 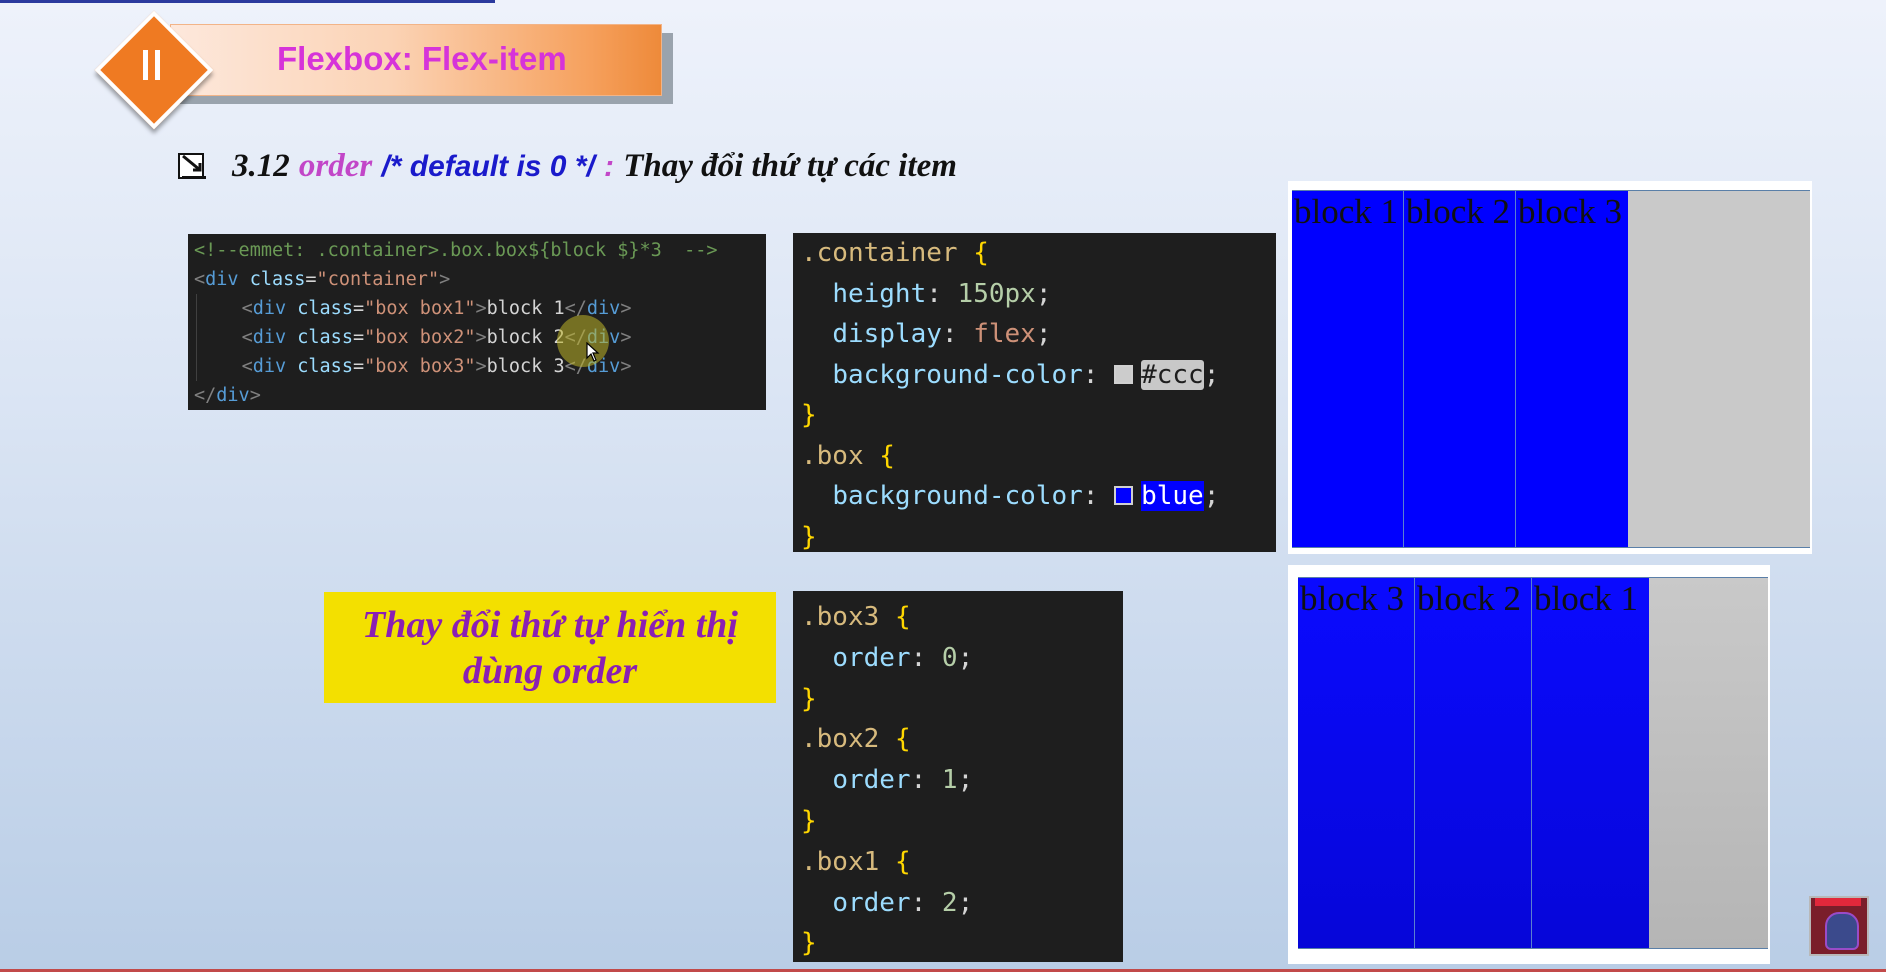 I want to click on css-value: flex, so click(x=1004, y=334).